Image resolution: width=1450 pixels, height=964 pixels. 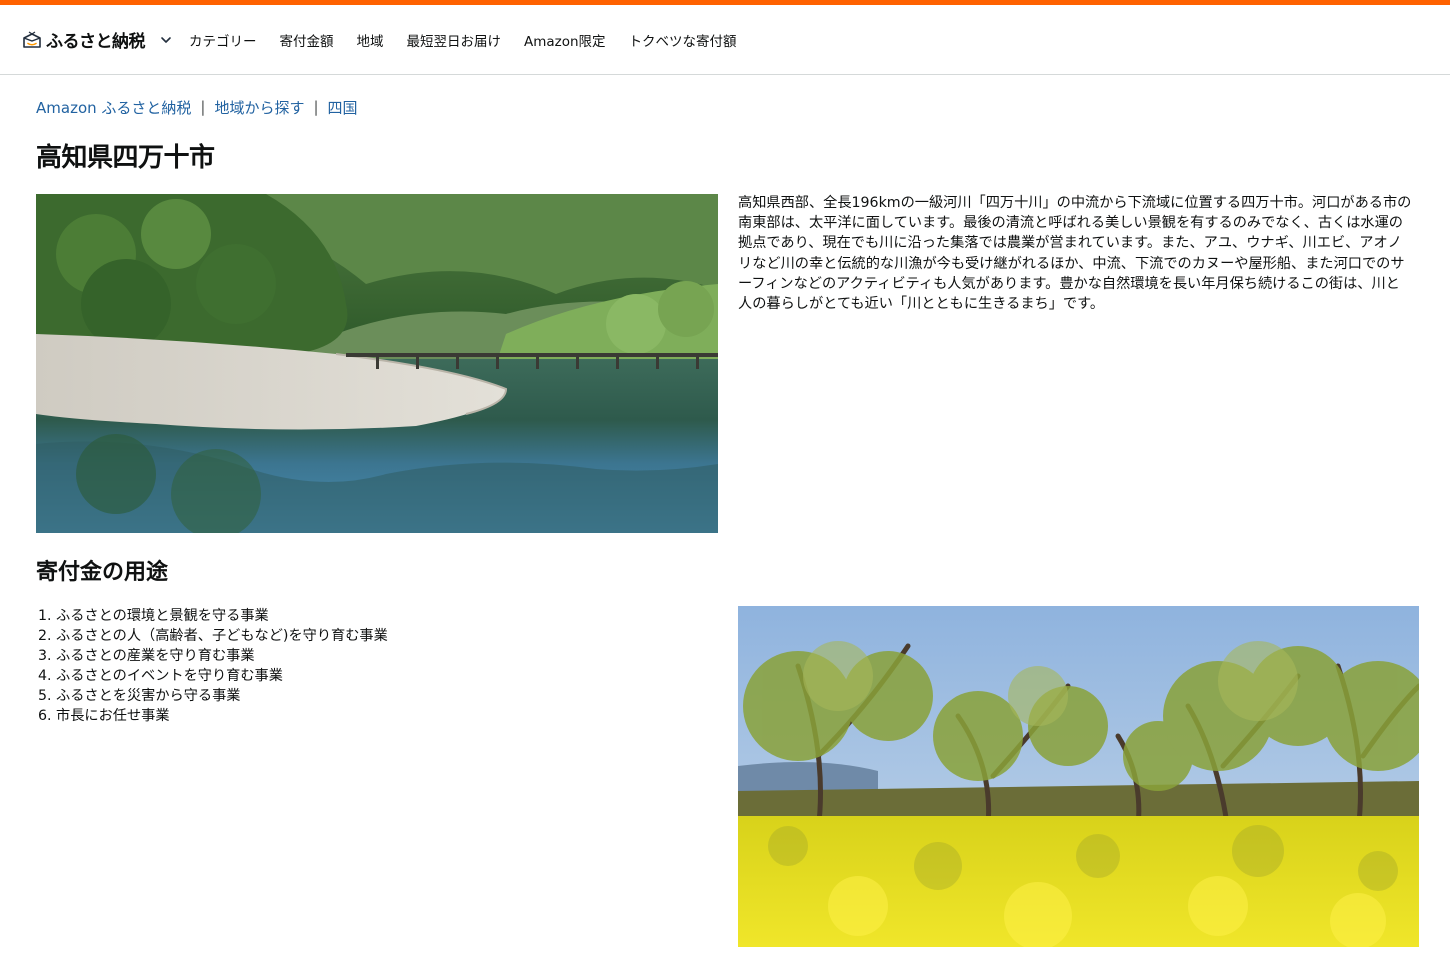 What do you see at coordinates (153, 616) in the screenshot?
I see `list-item: 1. ふるさとの環境と景観を守る事業` at bounding box center [153, 616].